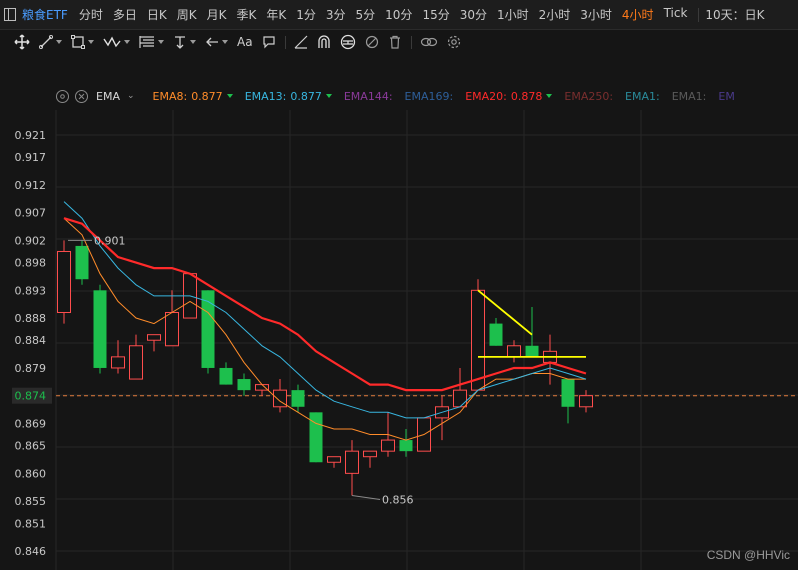 The width and height of the screenshot is (798, 570). I want to click on close-icon, so click(81, 96).